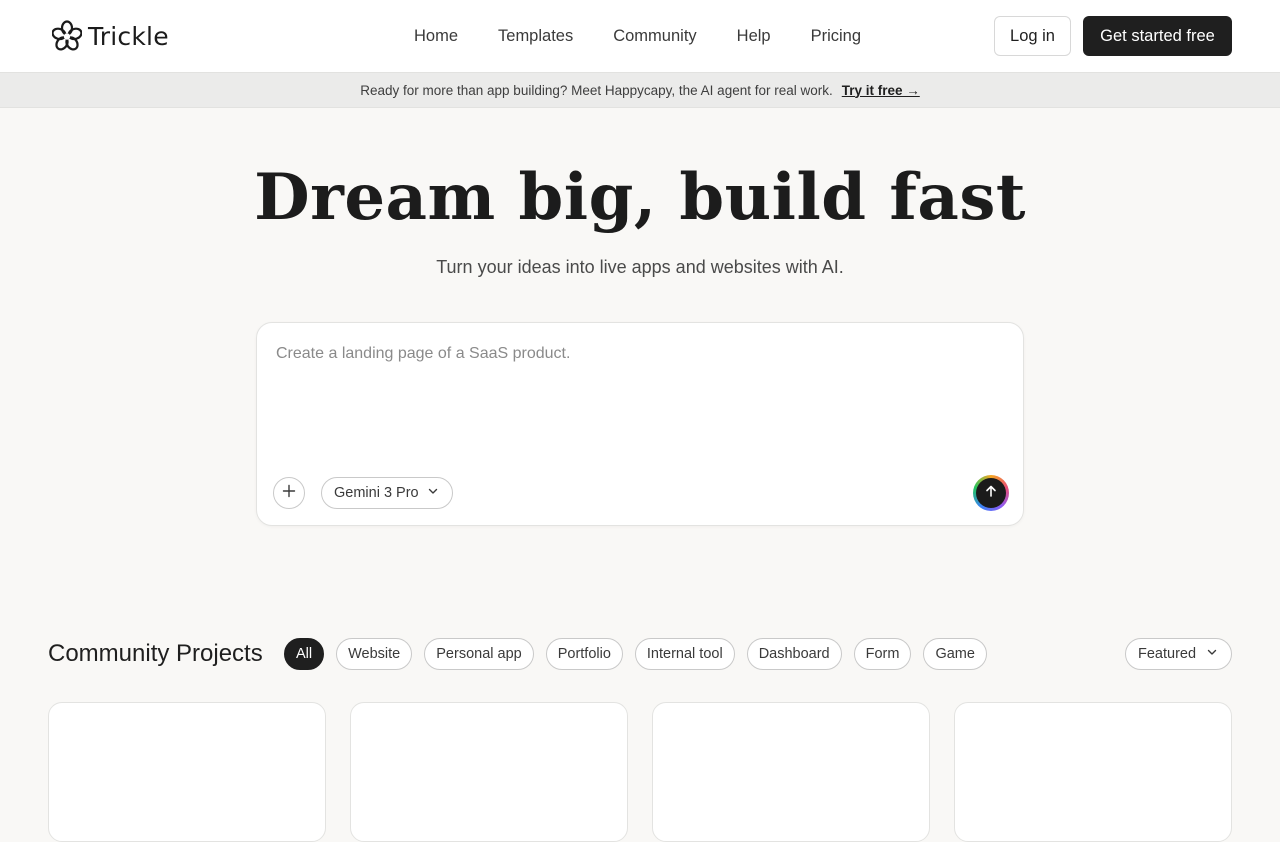  What do you see at coordinates (584, 654) in the screenshot?
I see `filter-chip-portfolio: Portfolio` at bounding box center [584, 654].